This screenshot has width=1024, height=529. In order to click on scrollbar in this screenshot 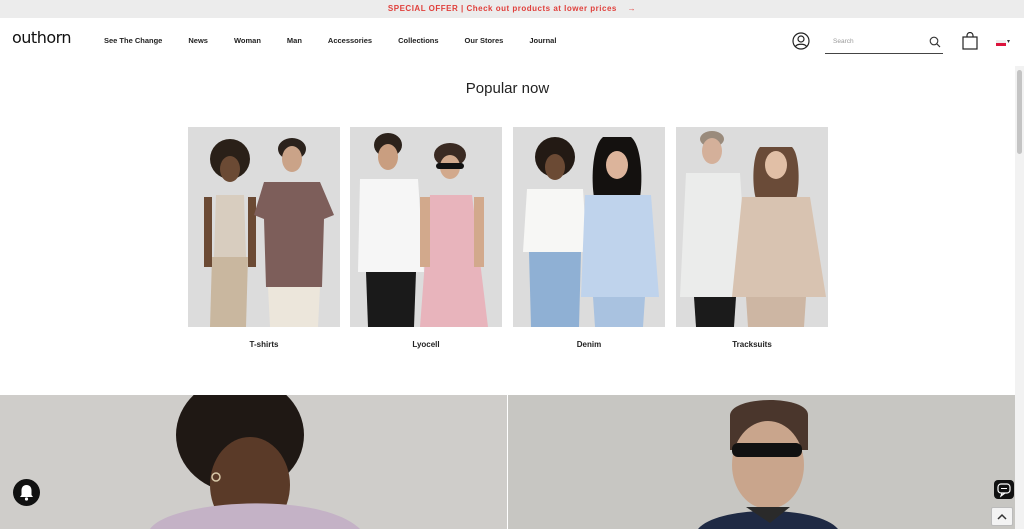, I will do `click(1019, 297)`.